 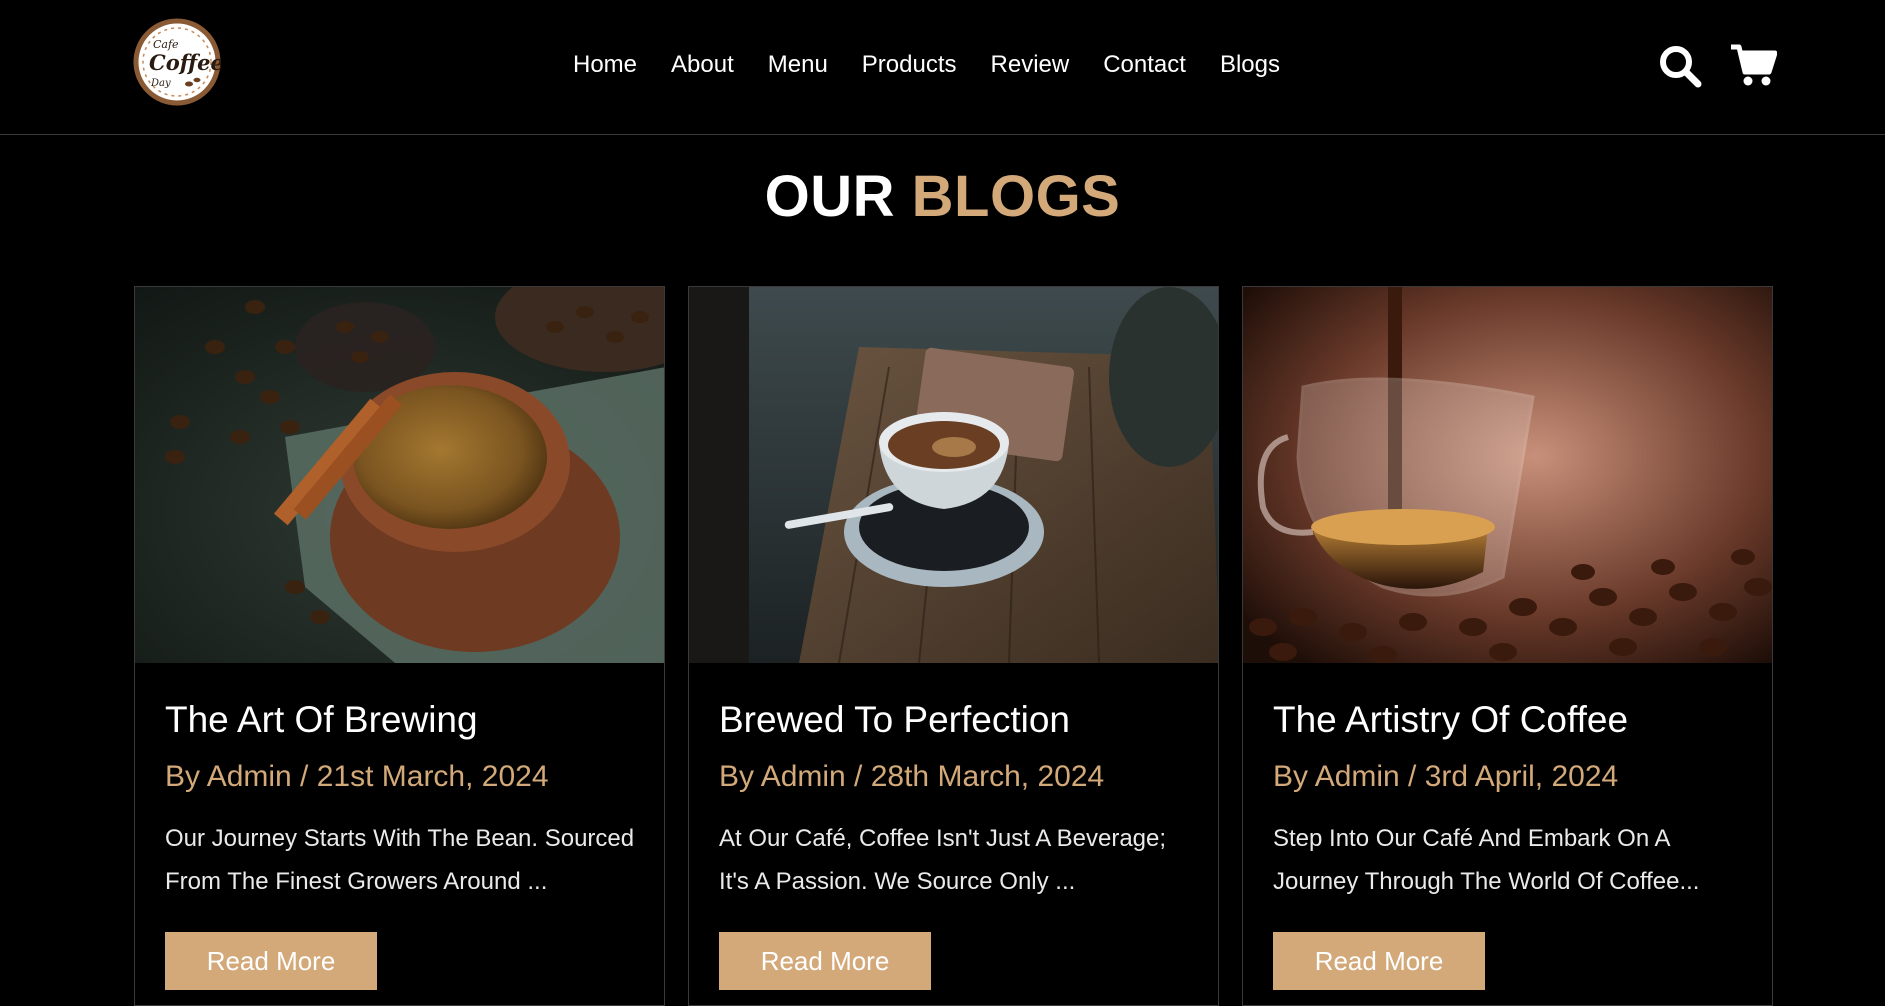 What do you see at coordinates (798, 65) in the screenshot?
I see `nav-menu: Menu` at bounding box center [798, 65].